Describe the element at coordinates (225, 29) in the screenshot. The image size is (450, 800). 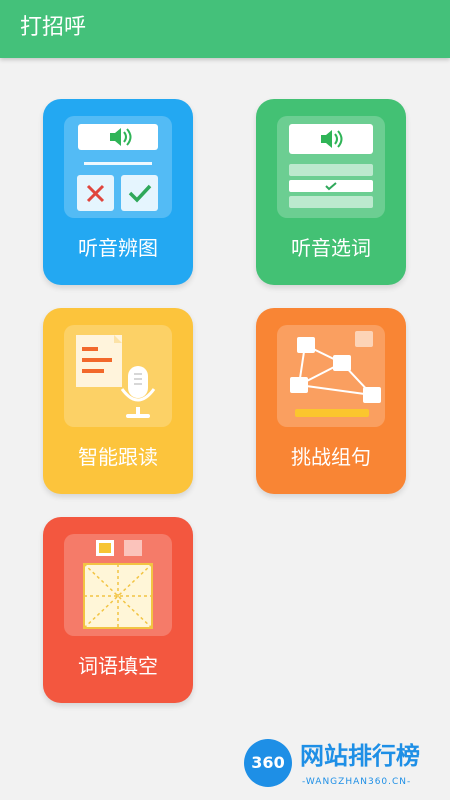
I see `app-header: 打招呼` at that location.